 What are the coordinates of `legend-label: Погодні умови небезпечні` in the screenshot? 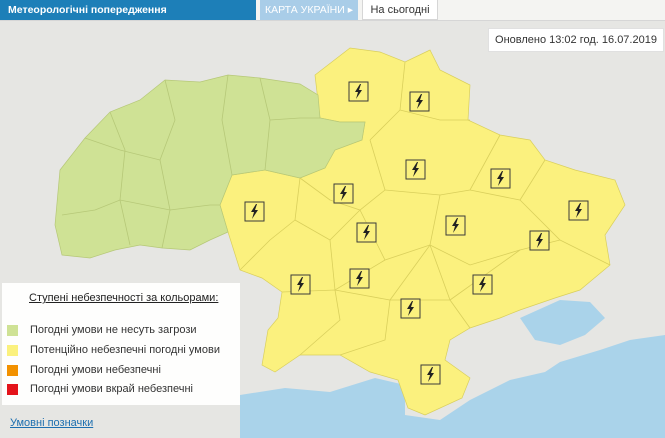 It's located at (95, 370).